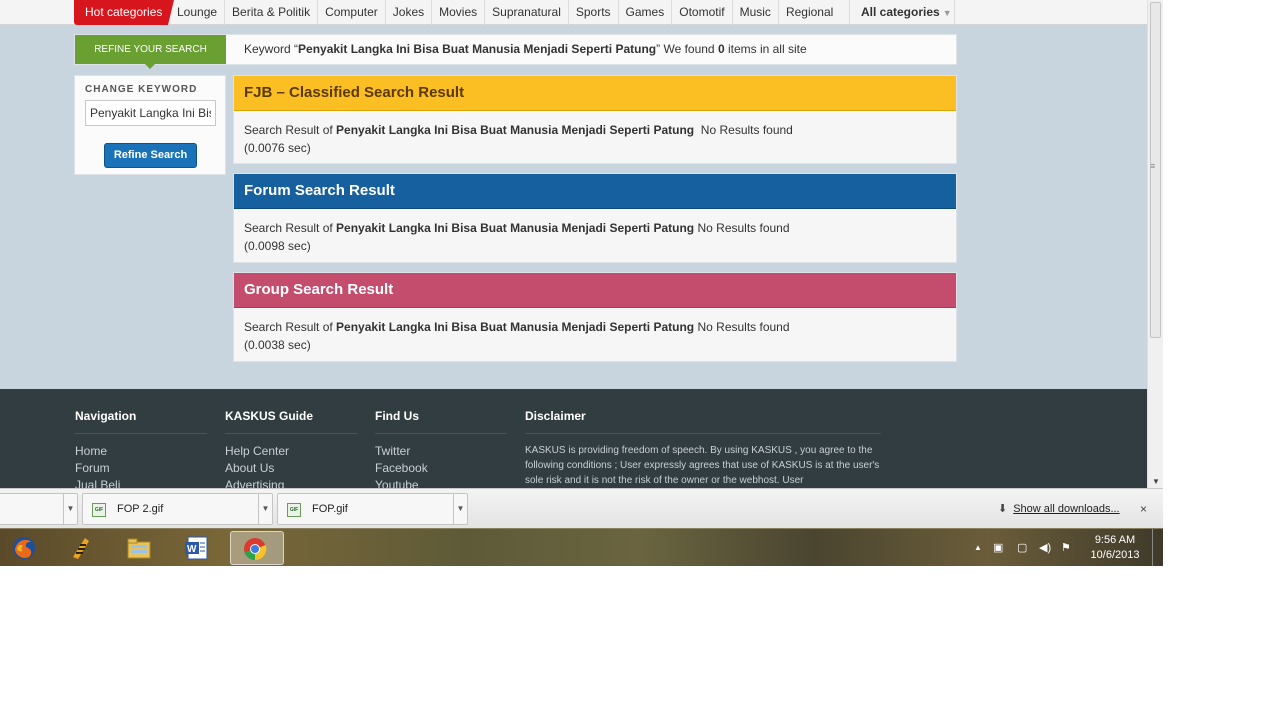 Image resolution: width=1280 pixels, height=720 pixels. What do you see at coordinates (352, 12) in the screenshot?
I see `category-computer: Computer` at bounding box center [352, 12].